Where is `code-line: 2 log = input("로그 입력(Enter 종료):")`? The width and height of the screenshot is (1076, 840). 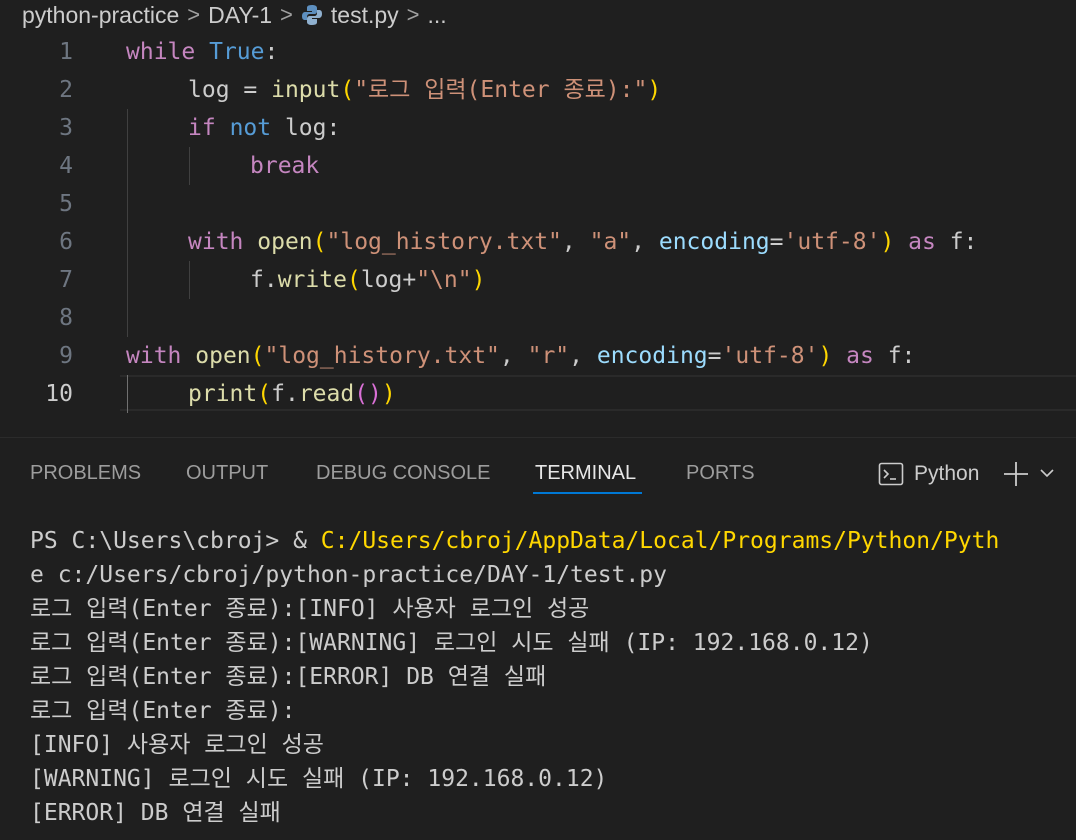
code-line: 2 log = input("로그 입력(Enter 종료):") is located at coordinates (538, 90).